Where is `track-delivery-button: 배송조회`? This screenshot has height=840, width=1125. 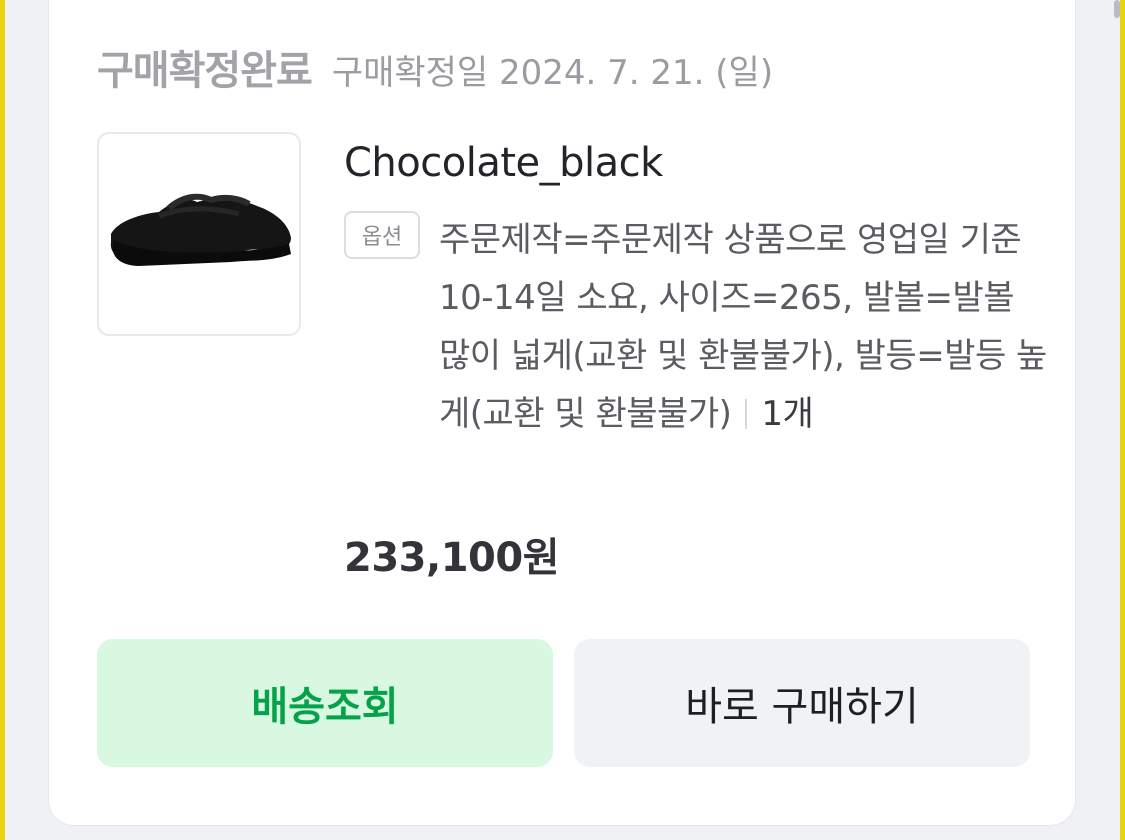
track-delivery-button: 배송조회 is located at coordinates (325, 703).